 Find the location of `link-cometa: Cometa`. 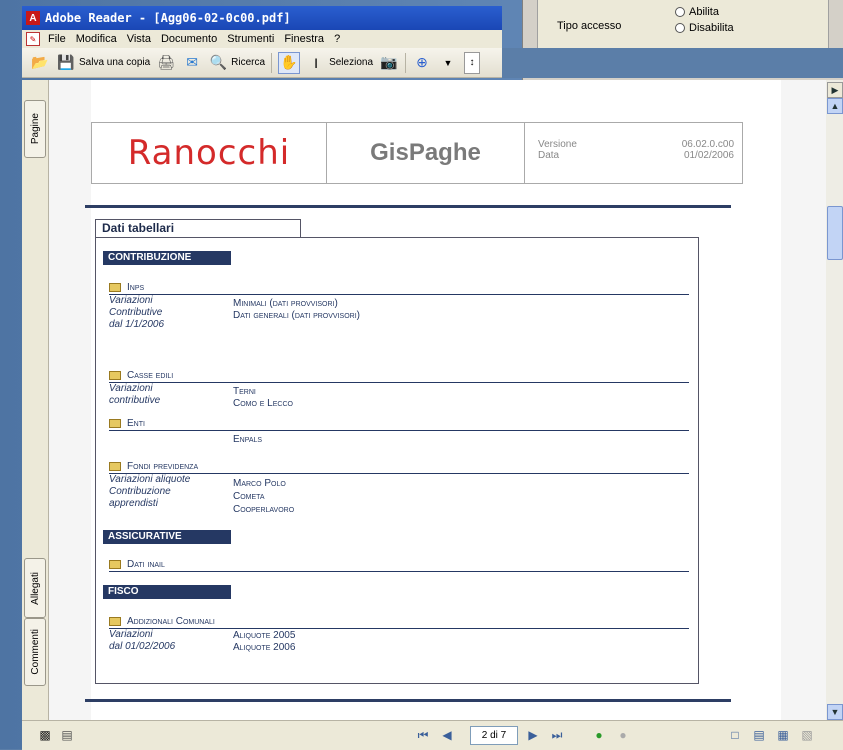

link-cometa: Cometa is located at coordinates (263, 496).